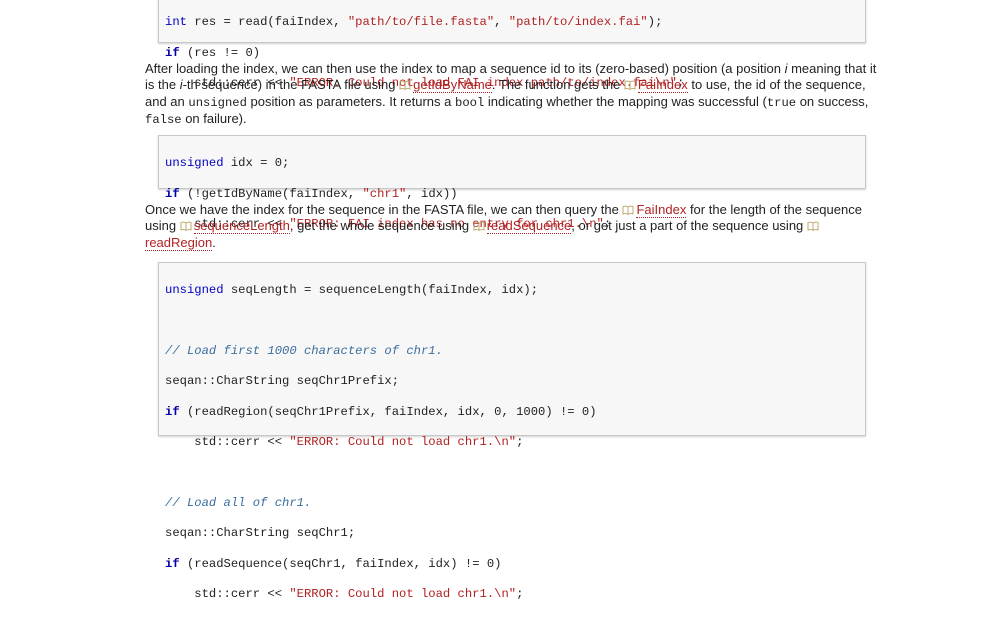 This screenshot has width=1008, height=618. What do you see at coordinates (304, 350) in the screenshot?
I see `code-comment: // Load first 1000 characters of chr1.` at bounding box center [304, 350].